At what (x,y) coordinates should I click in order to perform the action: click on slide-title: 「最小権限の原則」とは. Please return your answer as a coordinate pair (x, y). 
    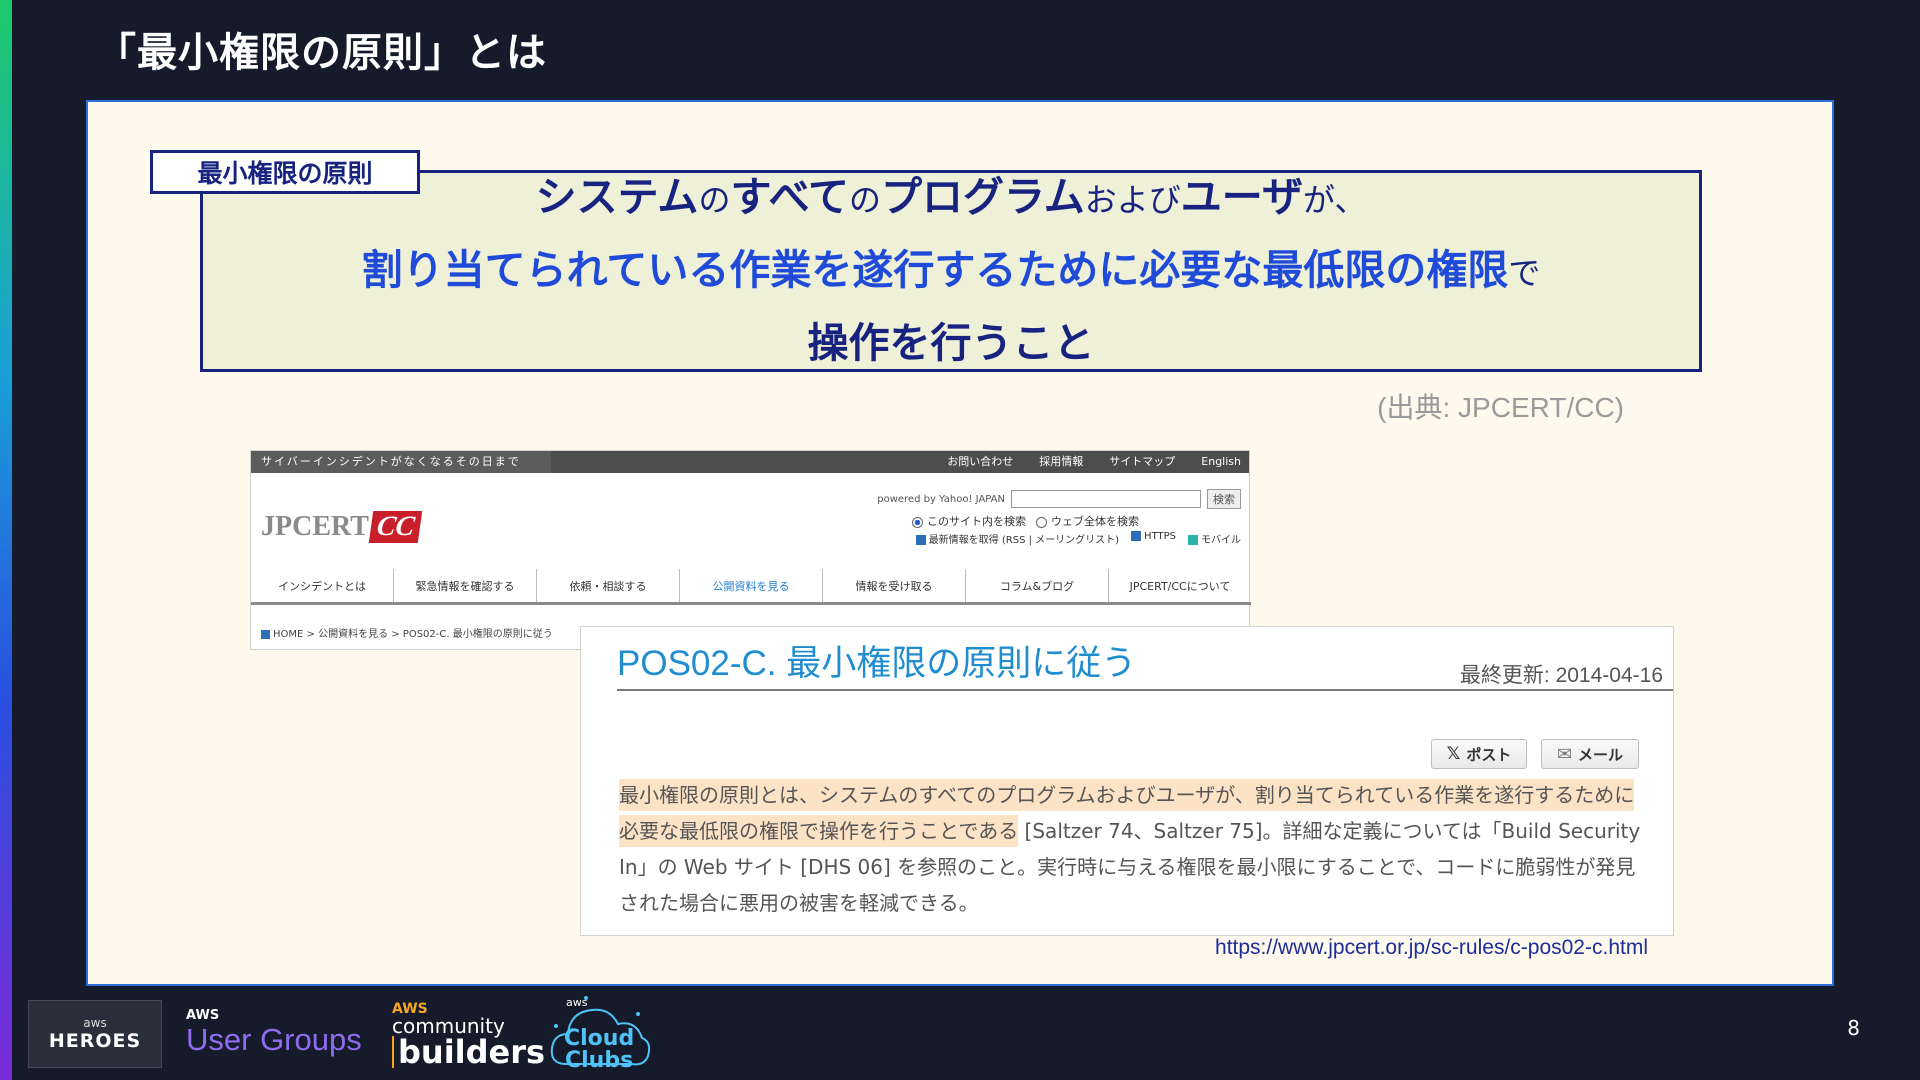
    Looking at the image, I should click on (321, 53).